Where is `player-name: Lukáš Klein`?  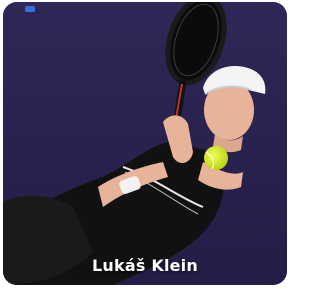
player-name: Lukáš Klein is located at coordinates (145, 265).